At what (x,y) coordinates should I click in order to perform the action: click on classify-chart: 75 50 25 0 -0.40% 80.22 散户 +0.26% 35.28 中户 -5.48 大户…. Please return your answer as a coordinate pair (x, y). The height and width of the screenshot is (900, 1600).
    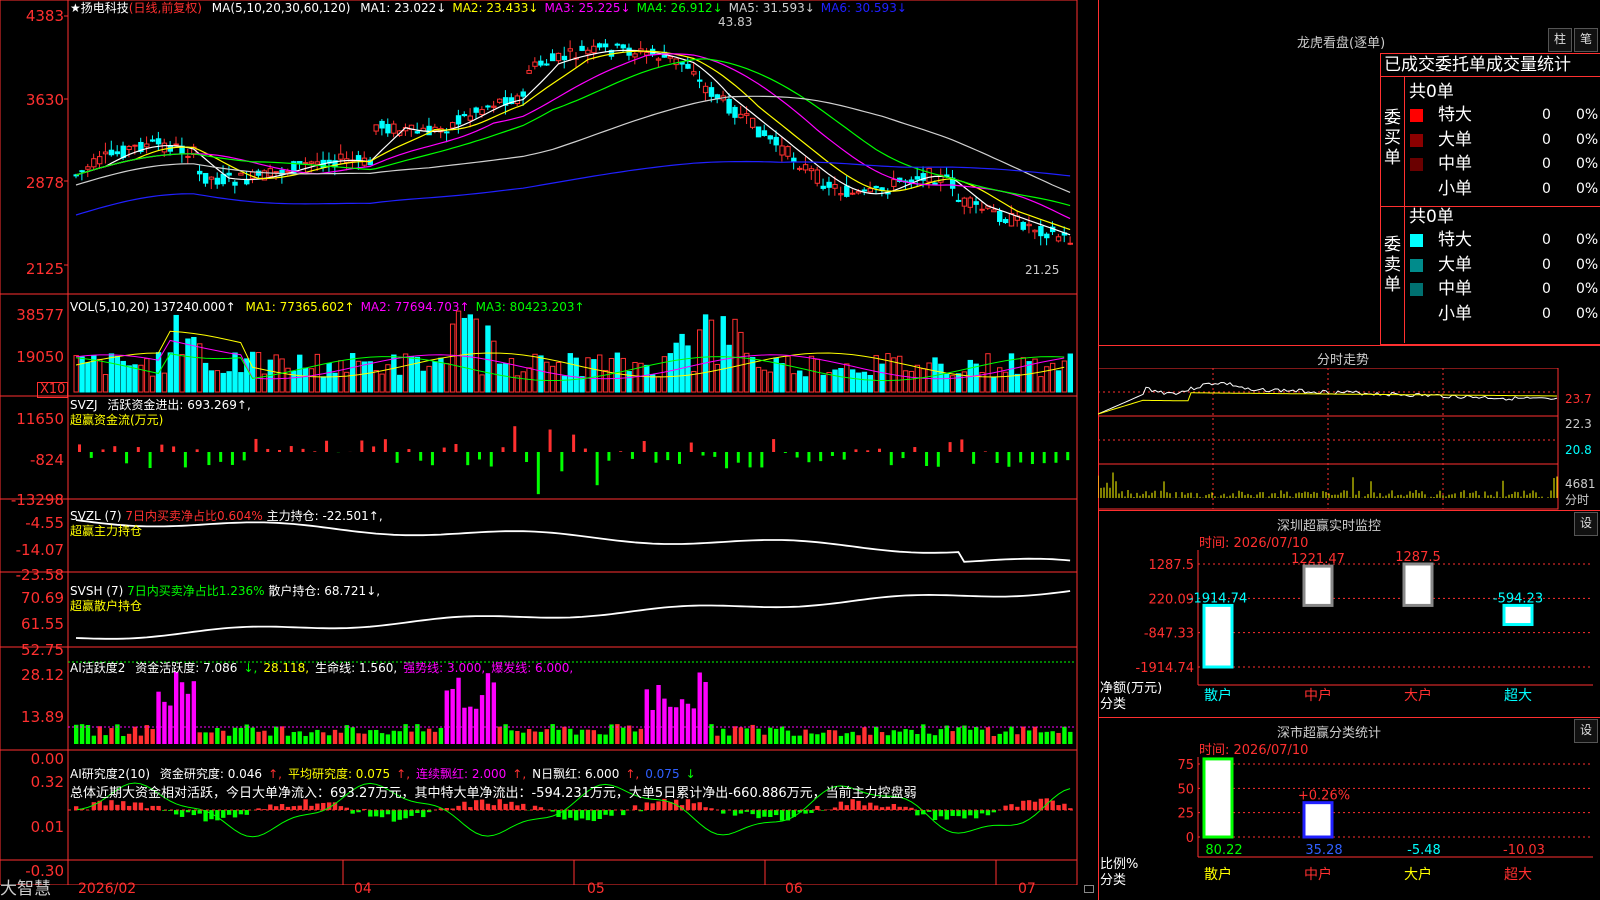
    Looking at the image, I should click on (1385, 820).